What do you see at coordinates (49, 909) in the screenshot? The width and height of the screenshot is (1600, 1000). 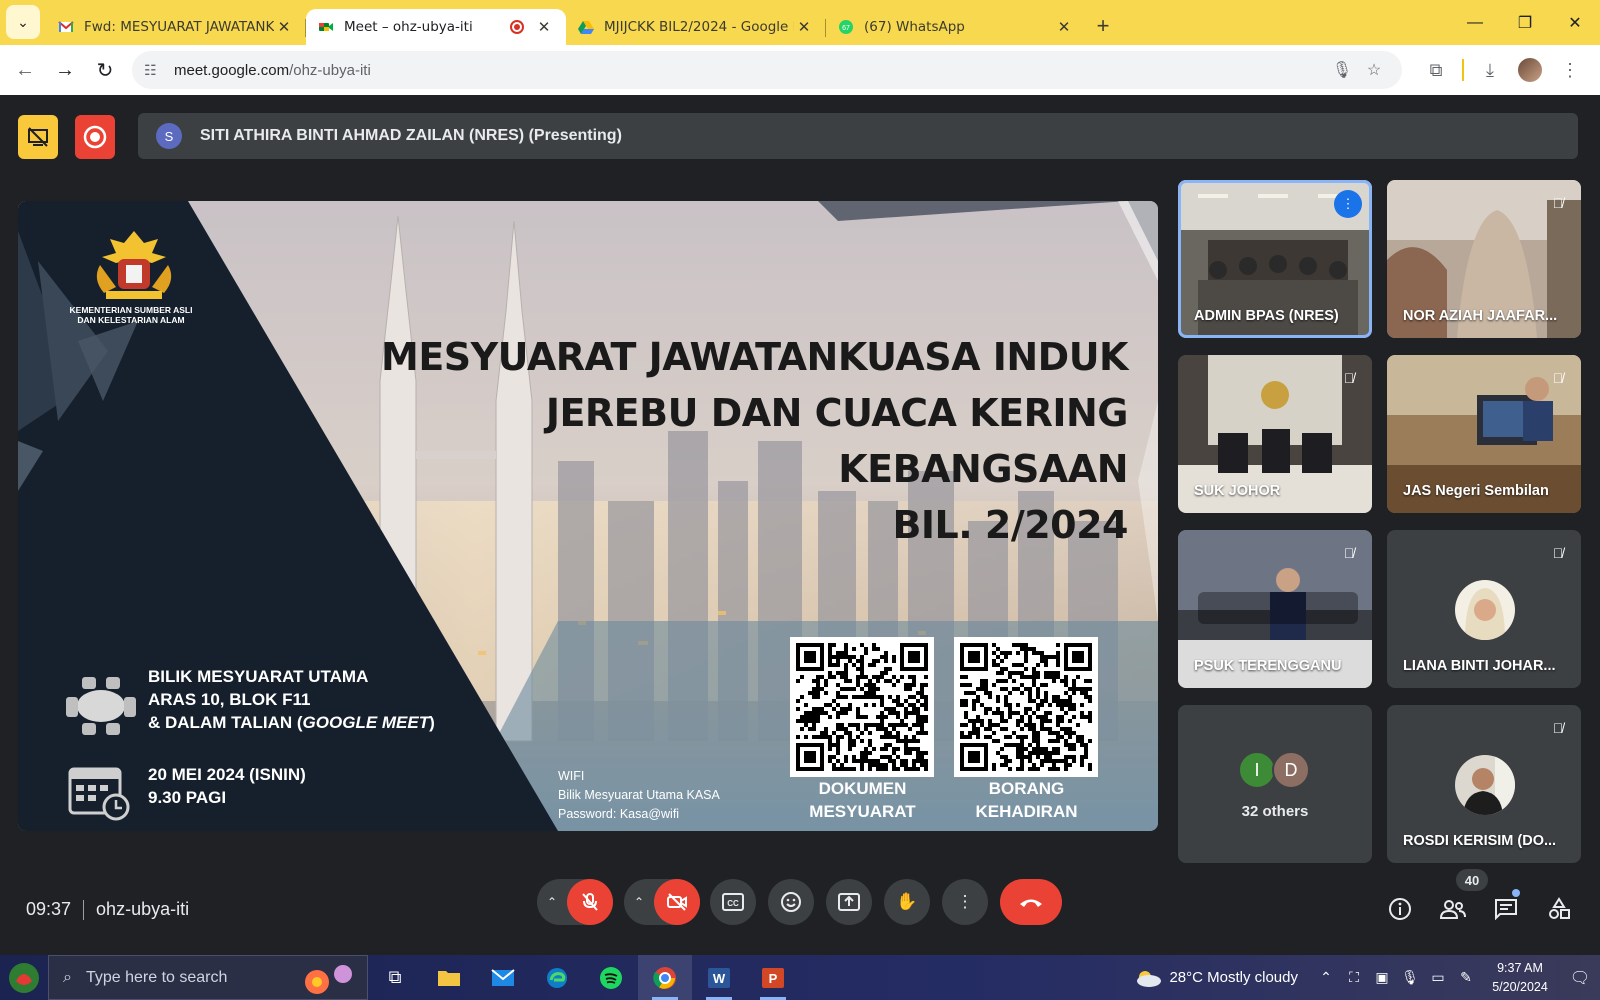 I see `meeting-time: 09:37` at bounding box center [49, 909].